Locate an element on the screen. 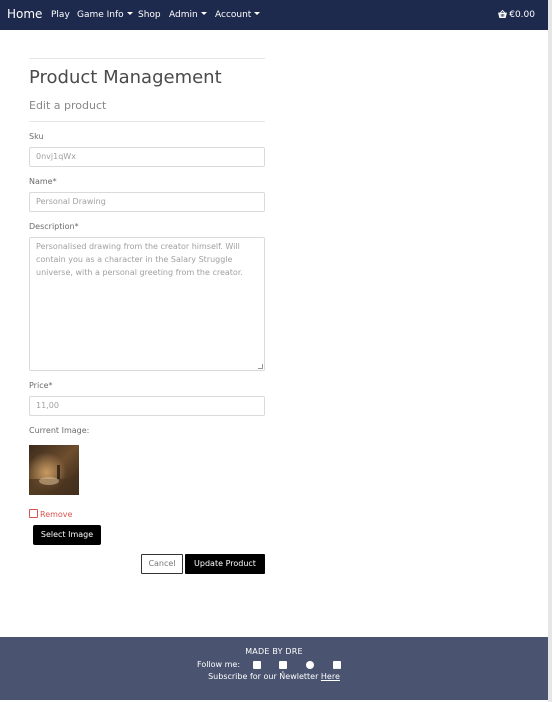 This screenshot has height=702, width=552. sku-field: 0nvj1qWx is located at coordinates (147, 157).